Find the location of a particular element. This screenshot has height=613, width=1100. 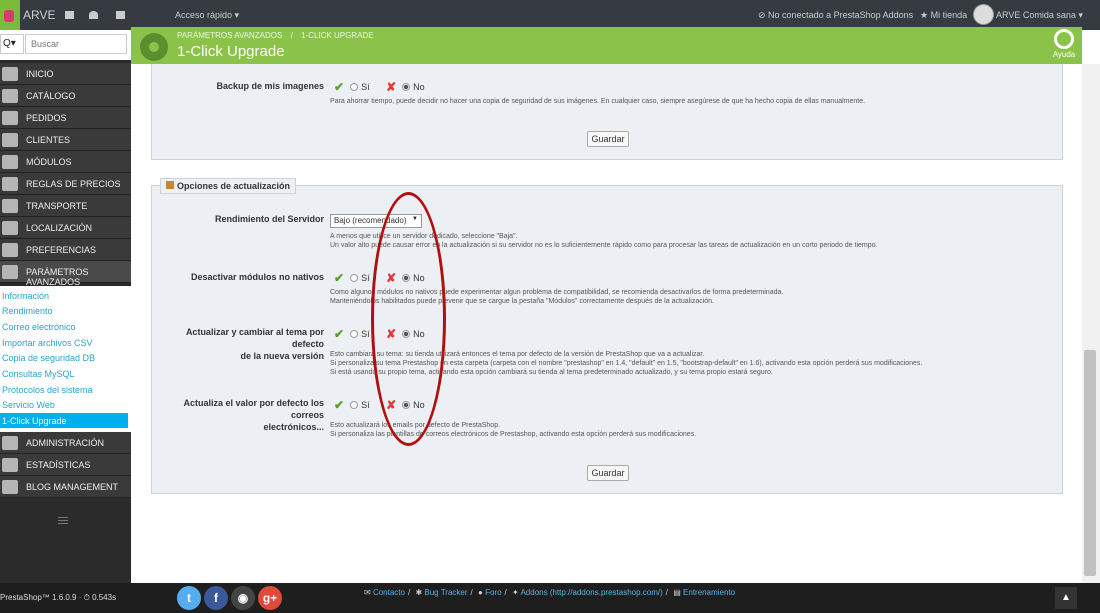

contact-link: Contacto is located at coordinates (389, 592).